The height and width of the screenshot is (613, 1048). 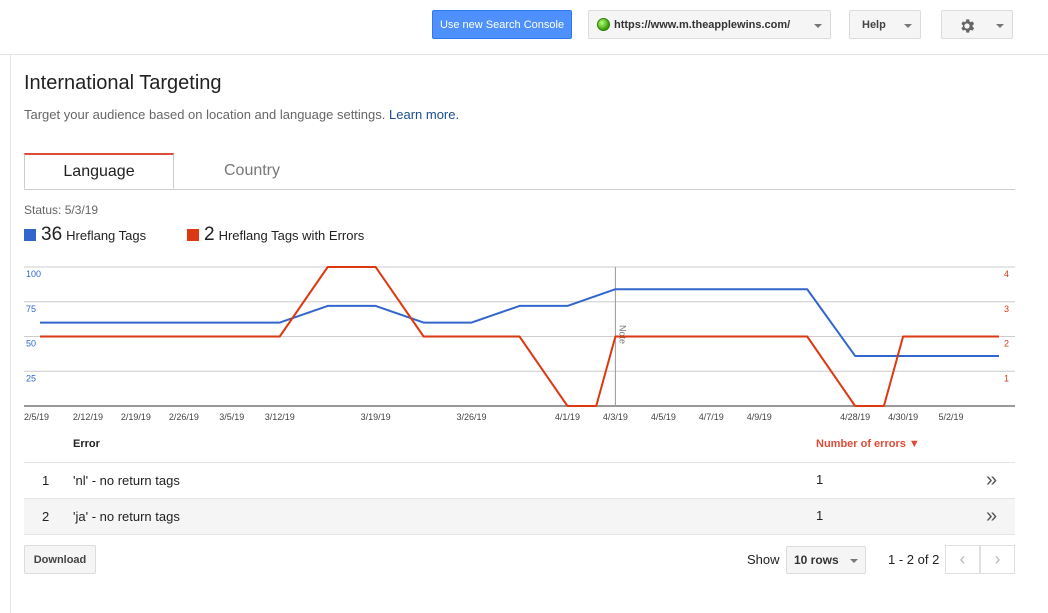 I want to click on y-right-tick-label: 3, so click(x=1006, y=309).